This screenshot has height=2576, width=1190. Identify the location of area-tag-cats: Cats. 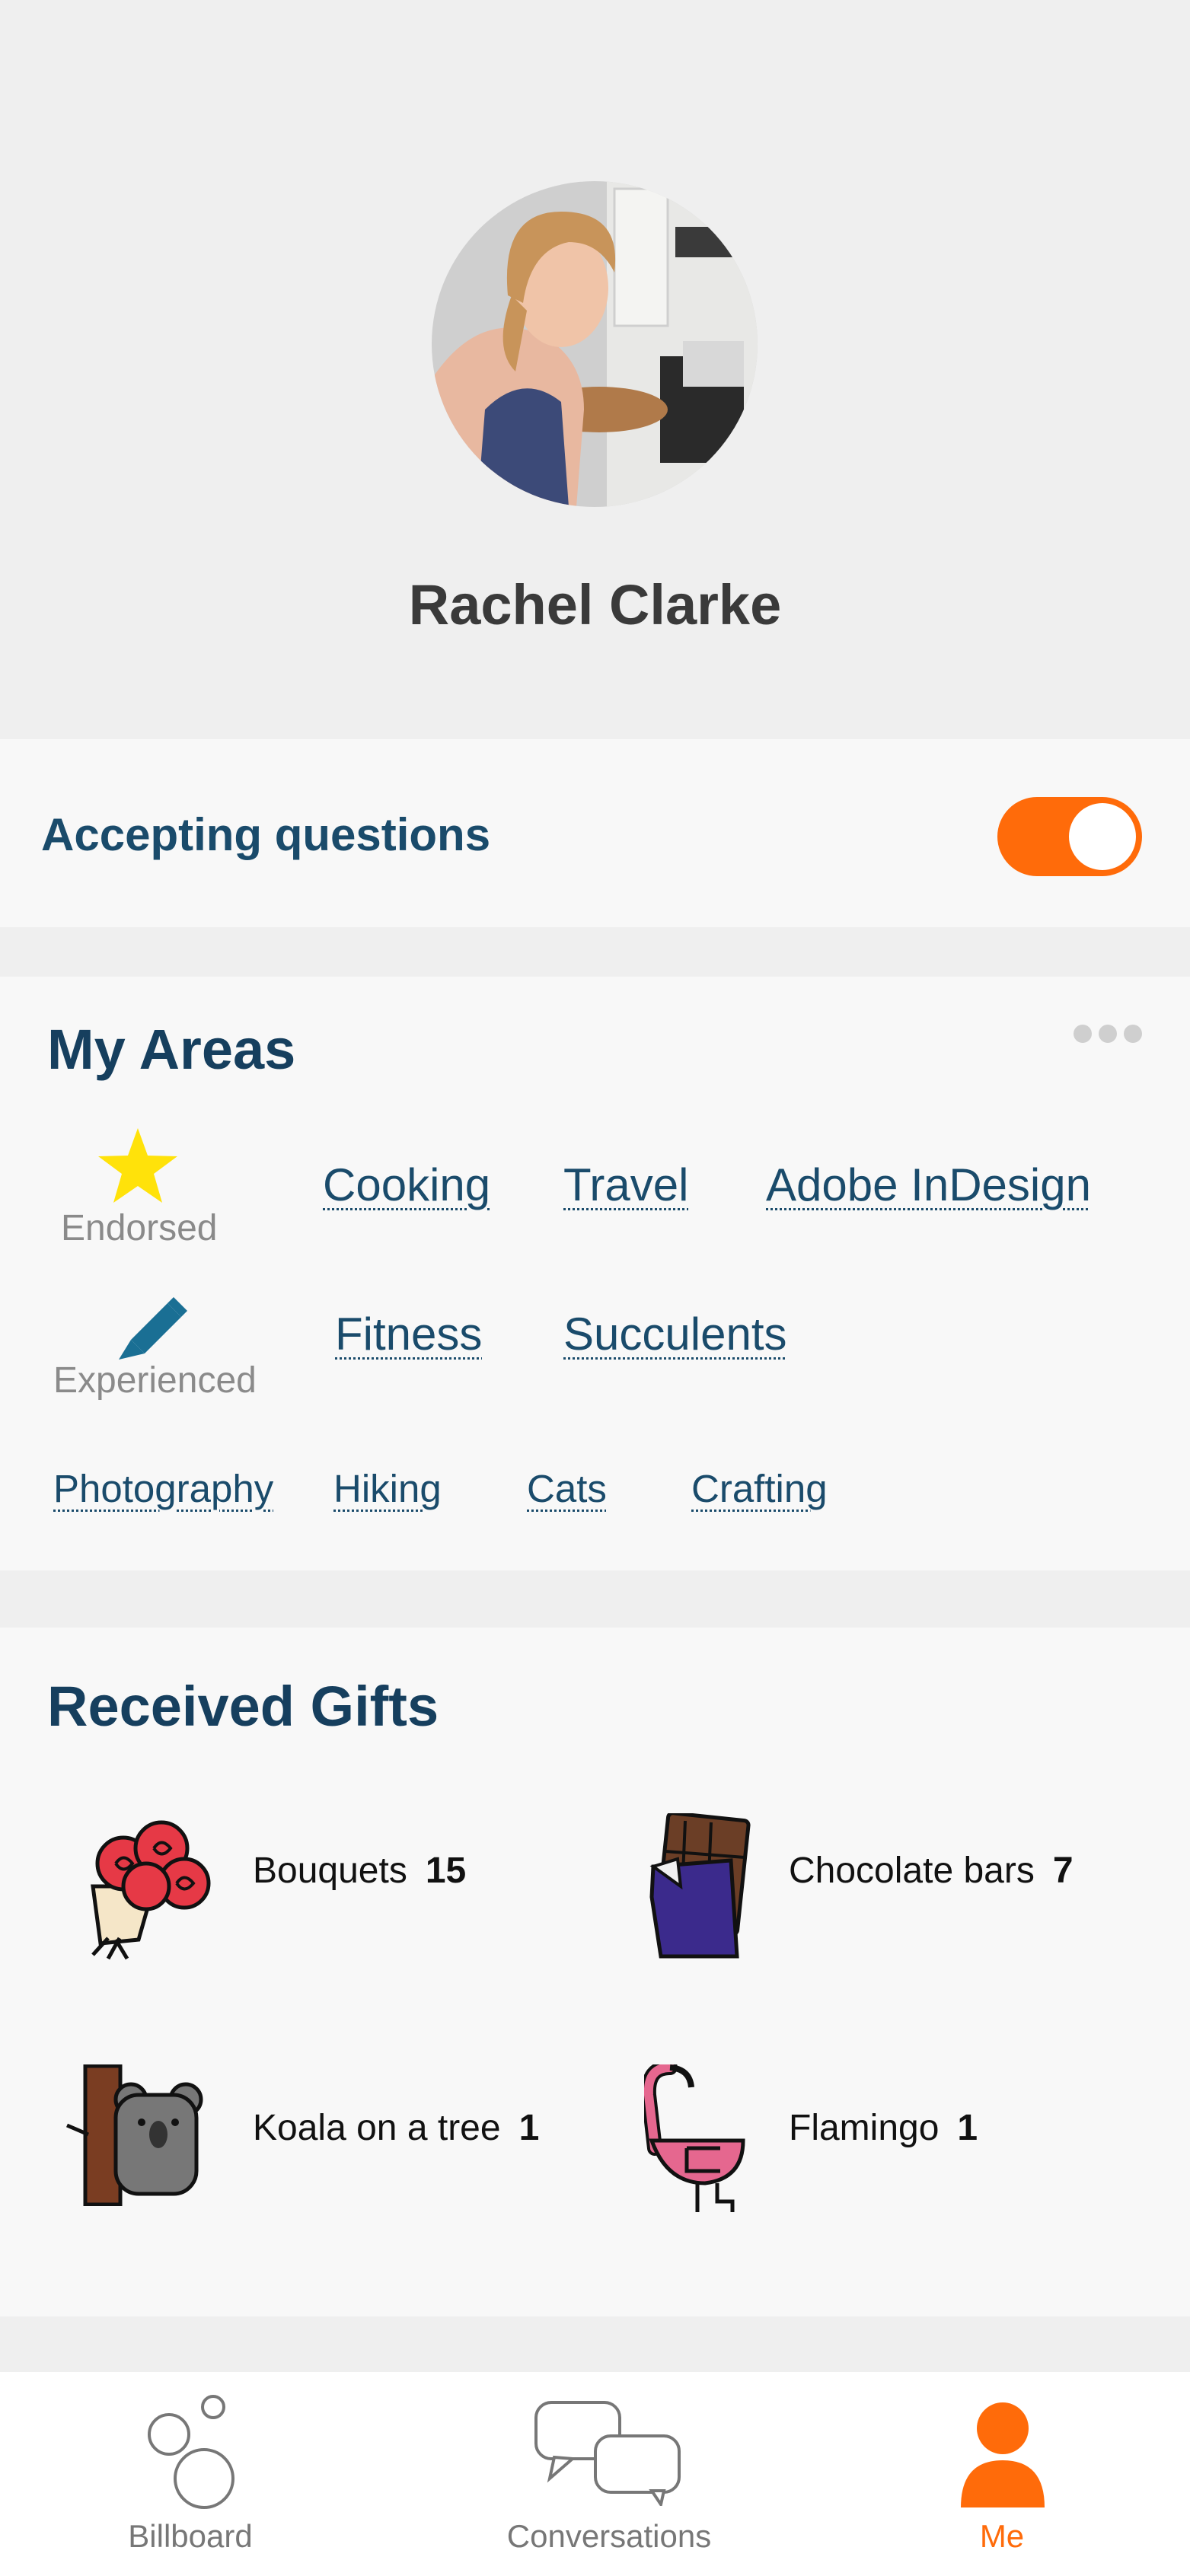
(567, 1488).